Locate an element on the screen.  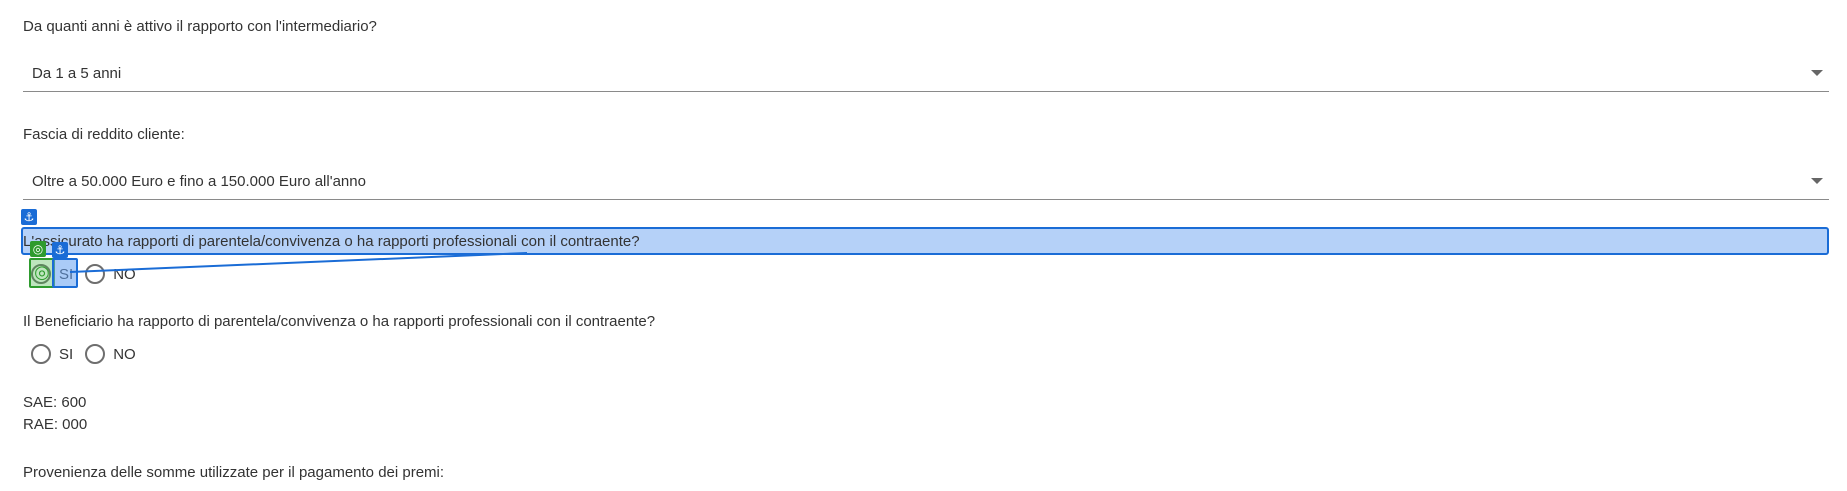
years-select-value: Da 1 a 5 anni is located at coordinates (77, 73).